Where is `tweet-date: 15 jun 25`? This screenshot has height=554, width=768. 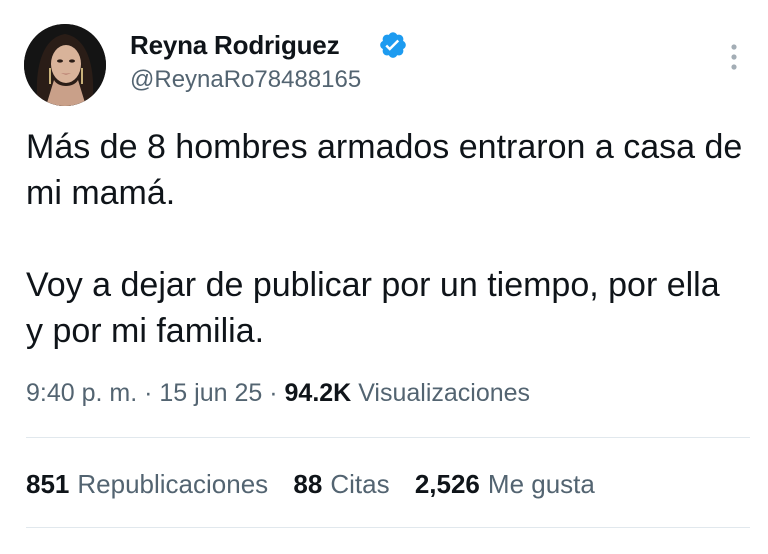 tweet-date: 15 jun 25 is located at coordinates (210, 393).